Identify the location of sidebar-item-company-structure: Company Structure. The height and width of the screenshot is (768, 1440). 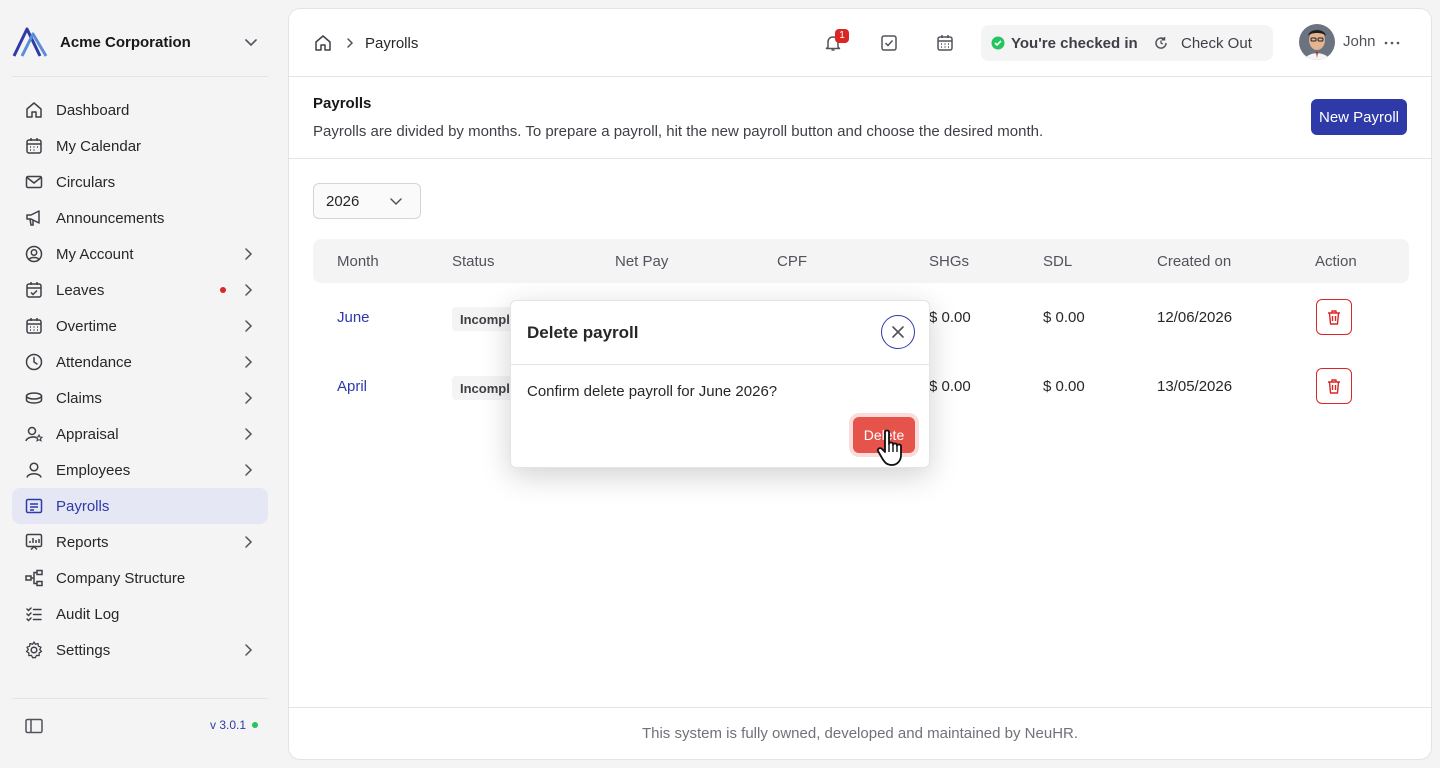
(140, 578).